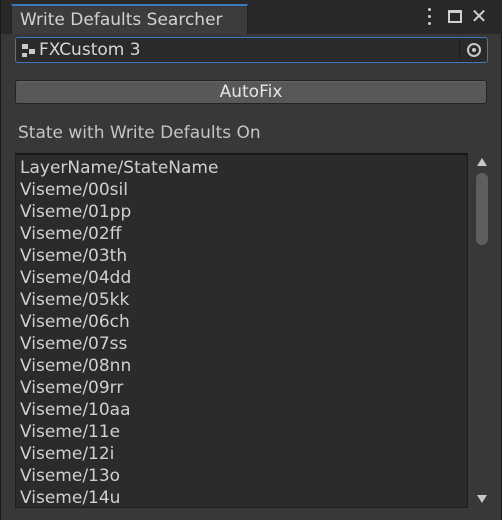 Image resolution: width=502 pixels, height=520 pixels. Describe the element at coordinates (121, 20) in the screenshot. I see `tab-title: Write Defaults Searcher` at that location.